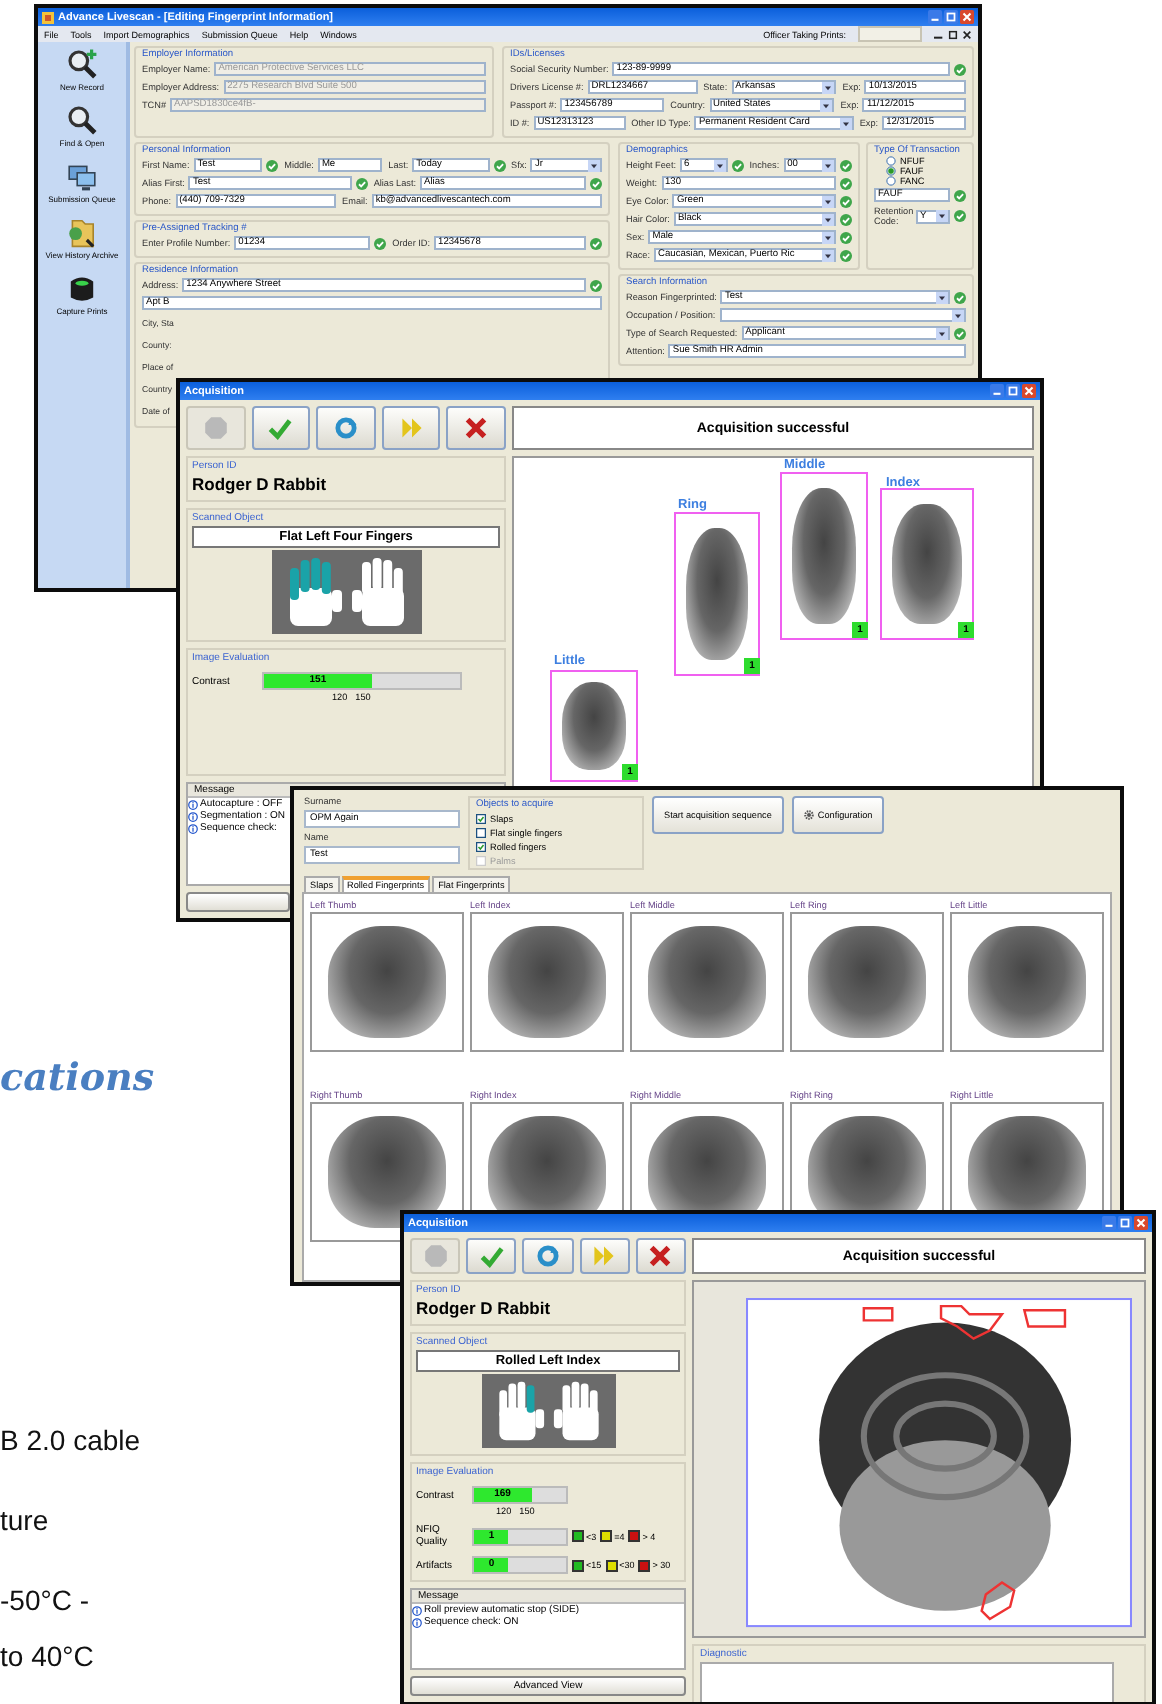 This screenshot has height=1704, width=1162. Describe the element at coordinates (44, 1600) in the screenshot. I see `spec-text: -50°C -` at that location.